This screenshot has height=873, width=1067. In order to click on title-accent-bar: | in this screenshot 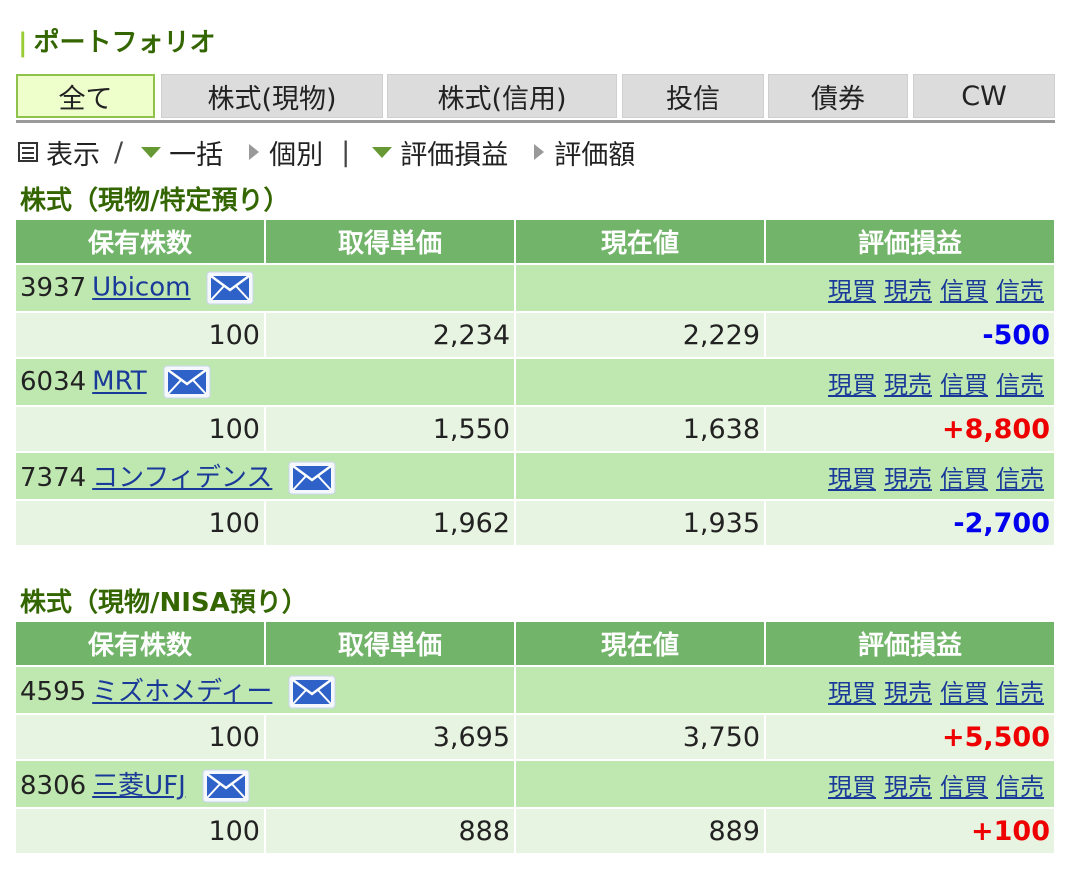, I will do `click(23, 43)`.